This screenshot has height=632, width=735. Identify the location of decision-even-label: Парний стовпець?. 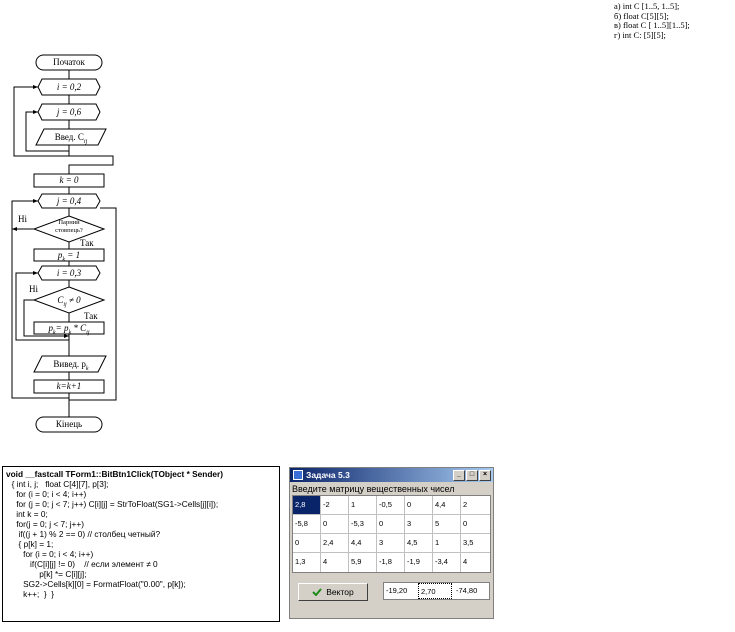
(69, 226).